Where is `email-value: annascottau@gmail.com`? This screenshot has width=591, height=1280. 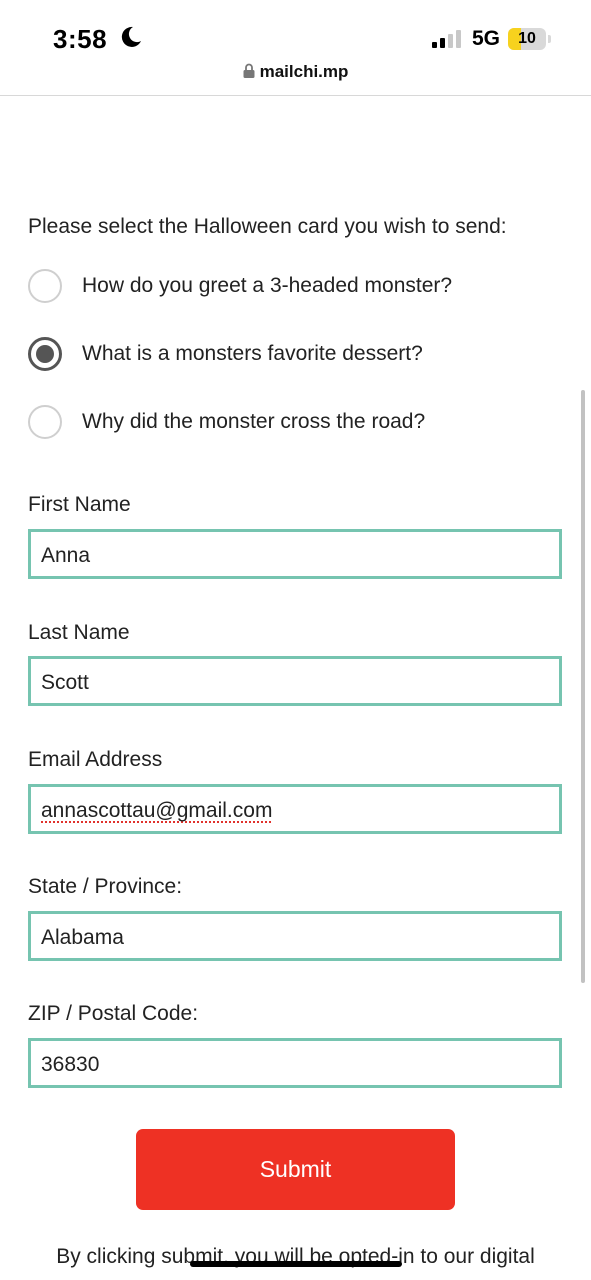 email-value: annascottau@gmail.com is located at coordinates (157, 810).